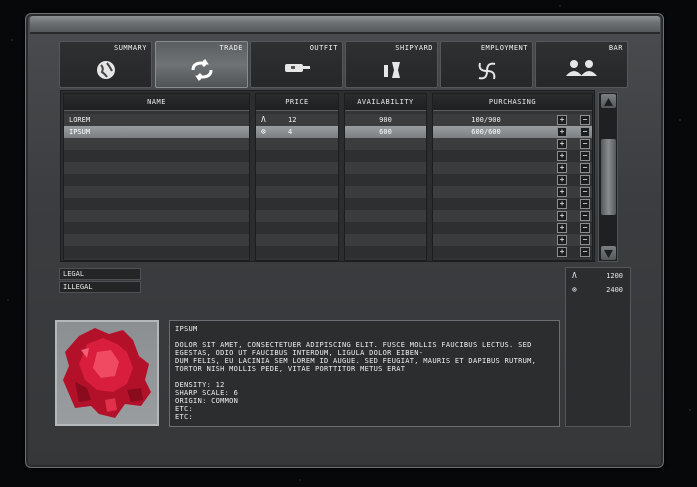 The image size is (697, 487). I want to click on tab-label: Shipyard, so click(414, 48).